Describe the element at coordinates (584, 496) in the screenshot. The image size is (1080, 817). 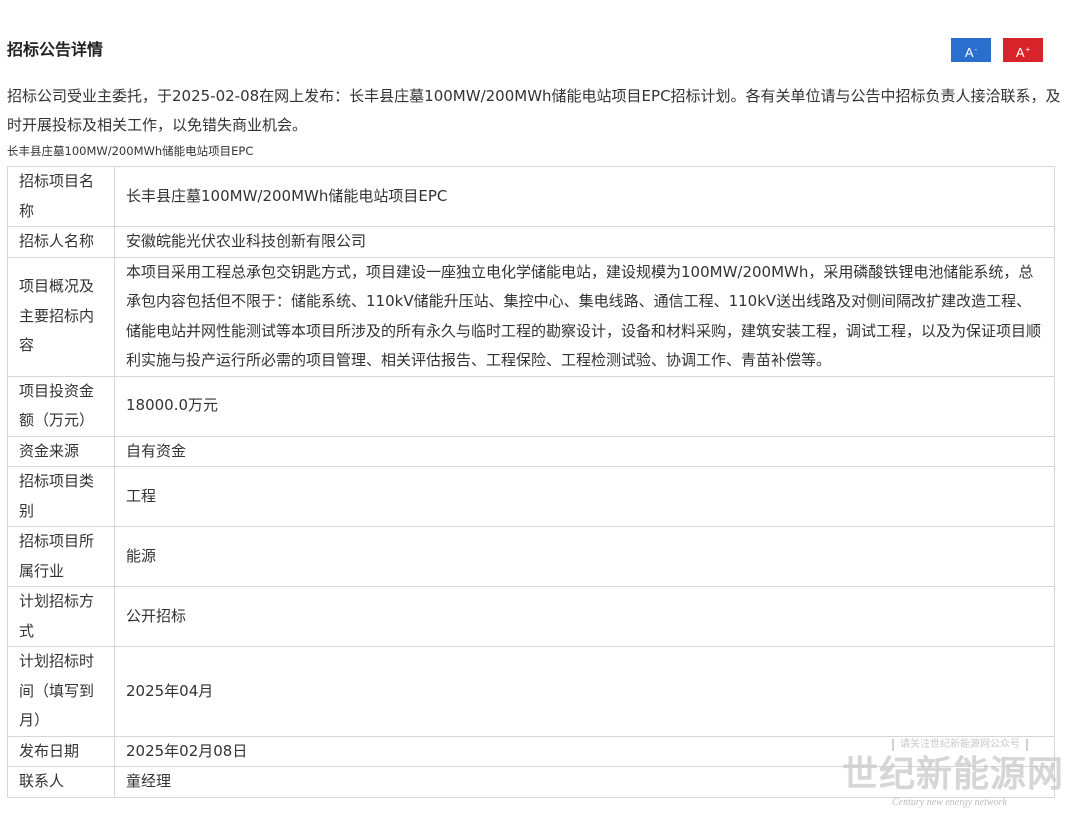
I see `row-value: 工程` at that location.